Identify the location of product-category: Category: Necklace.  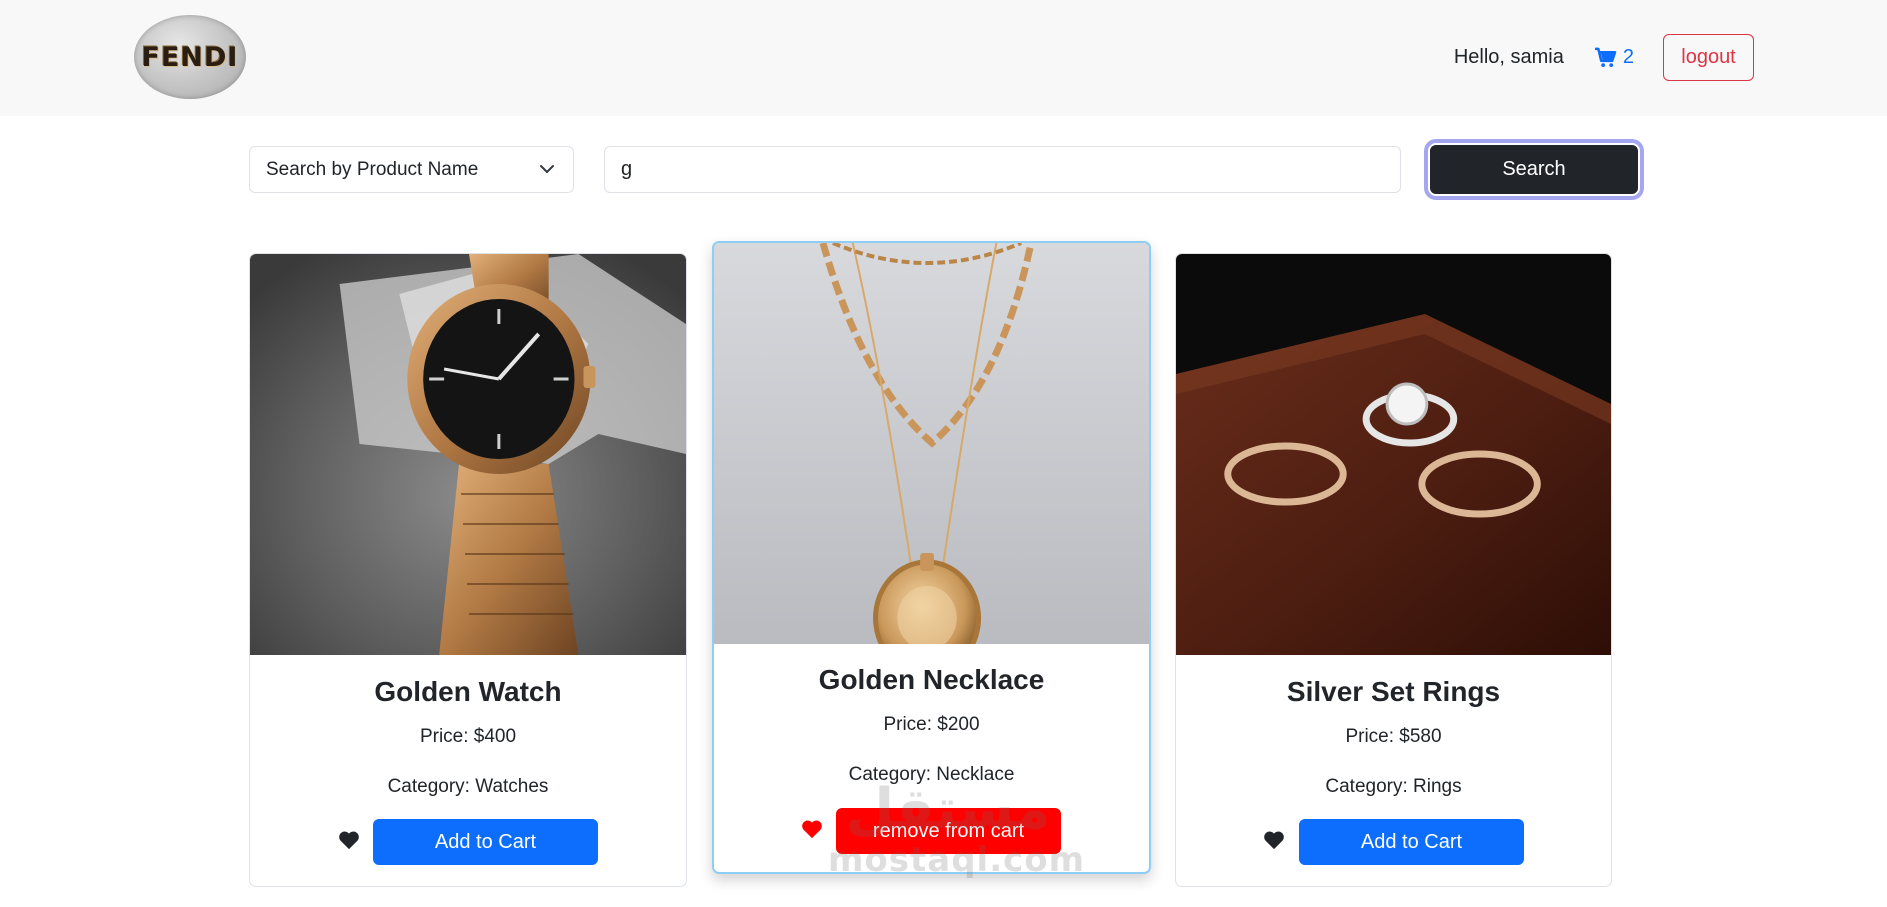
(931, 774).